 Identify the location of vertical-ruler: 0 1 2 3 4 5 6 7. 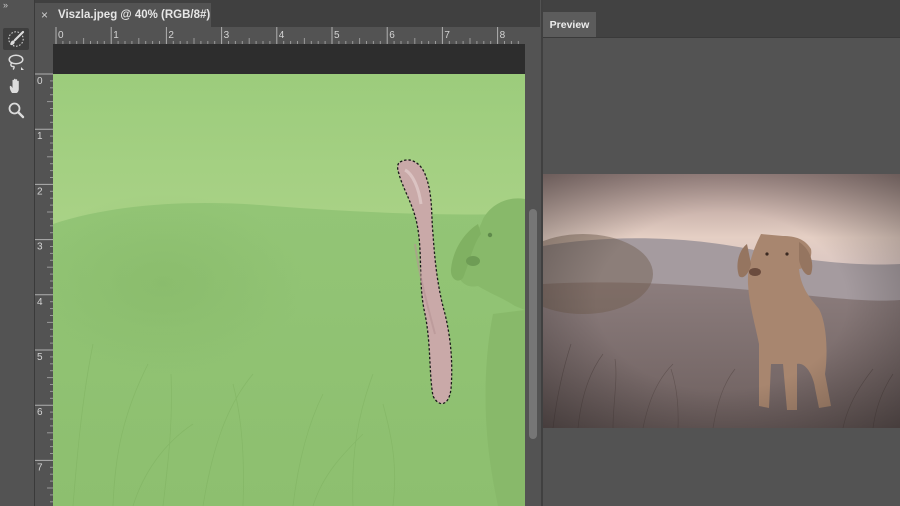
(44, 275).